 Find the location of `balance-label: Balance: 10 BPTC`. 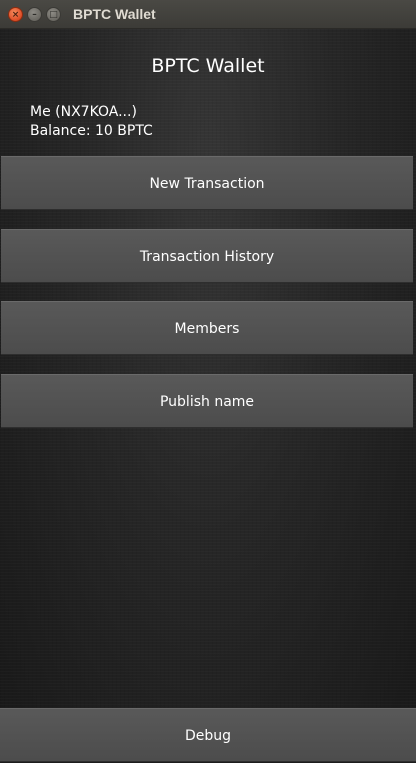

balance-label: Balance: 10 BPTC is located at coordinates (91, 131).